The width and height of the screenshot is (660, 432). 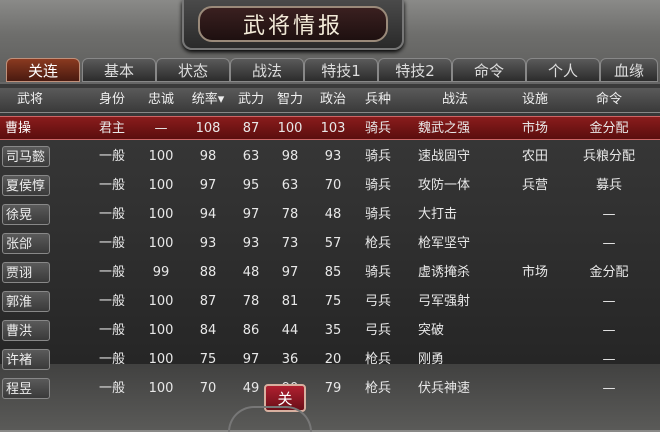 I want to click on tab-tactics: 战法, so click(x=267, y=70).